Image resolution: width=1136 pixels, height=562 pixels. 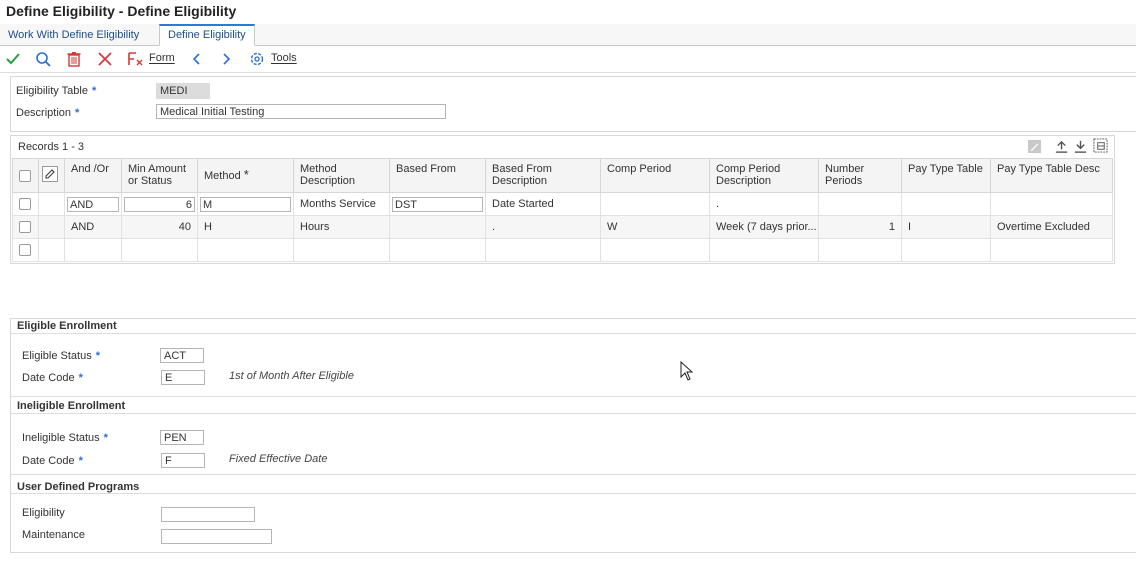 What do you see at coordinates (65, 438) in the screenshot?
I see `ineligible-status-label: Ineligible Status *` at bounding box center [65, 438].